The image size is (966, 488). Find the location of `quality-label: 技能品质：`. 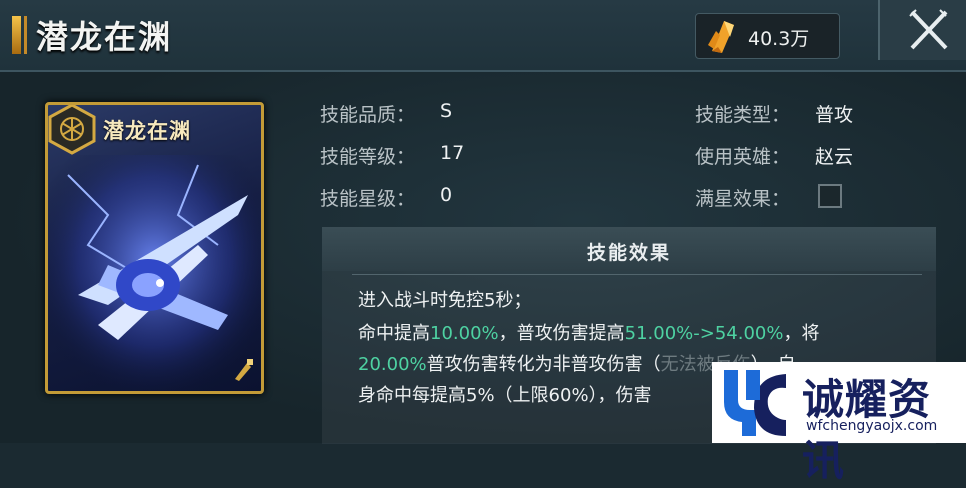

quality-label: 技能品质： is located at coordinates (368, 115).